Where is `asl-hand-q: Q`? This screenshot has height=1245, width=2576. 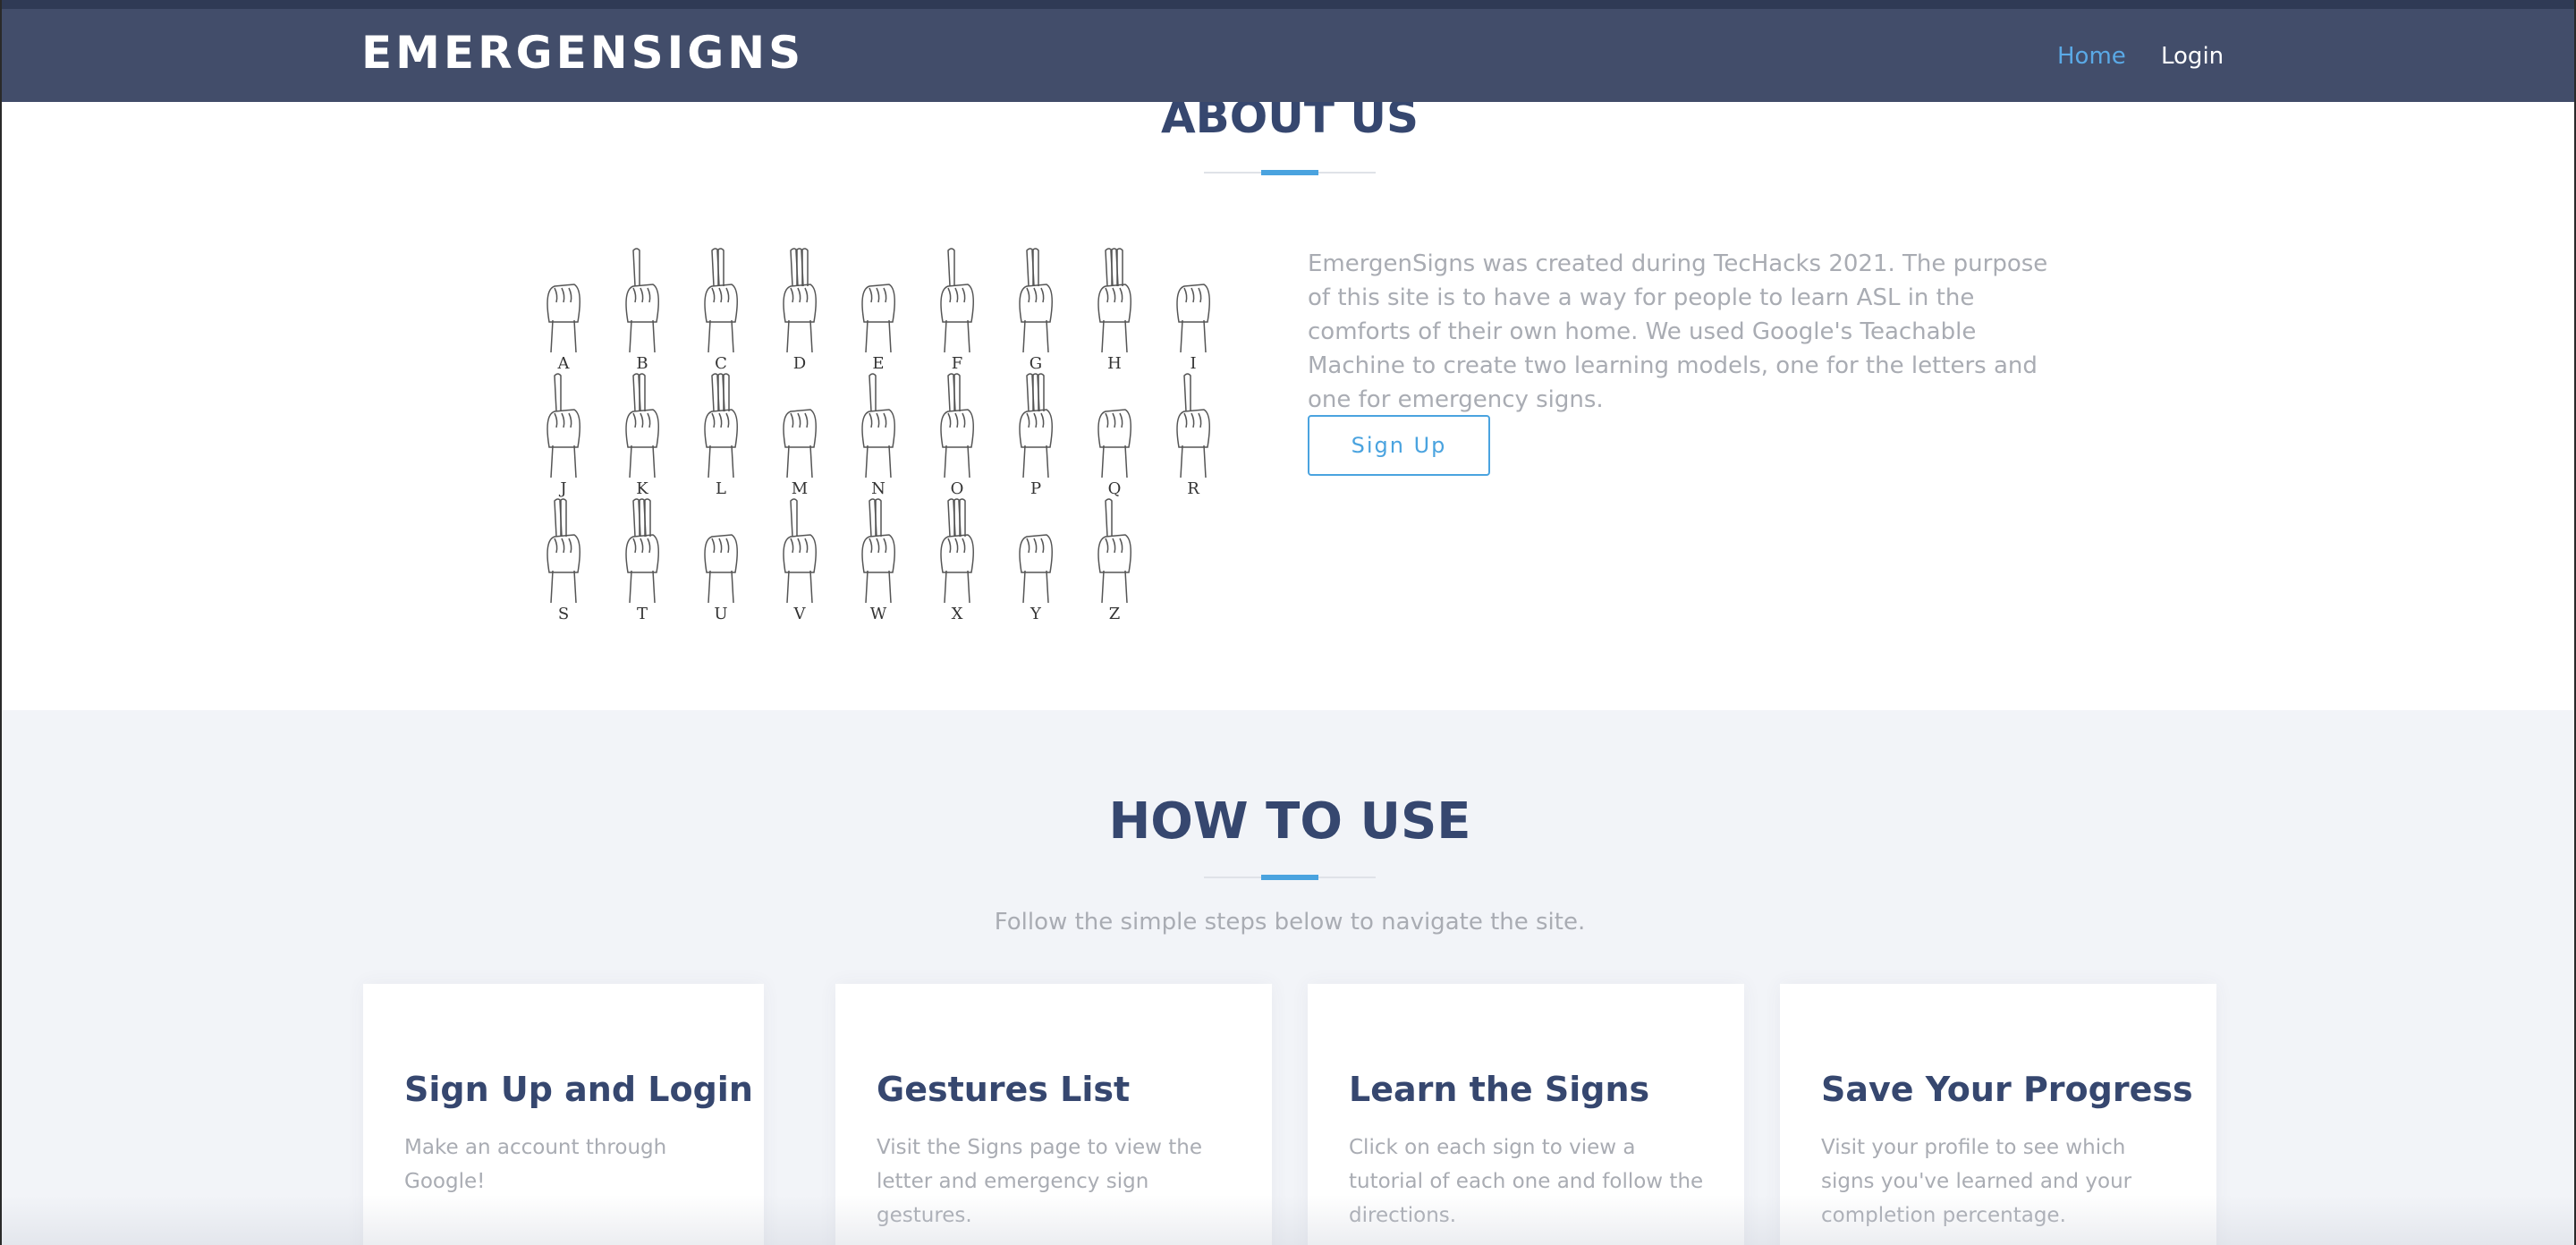
asl-hand-q: Q is located at coordinates (1114, 454).